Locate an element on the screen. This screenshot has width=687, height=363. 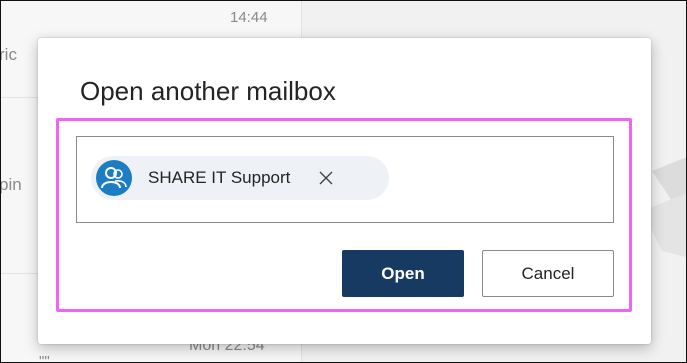
message-fragment: "" is located at coordinates (44, 358).